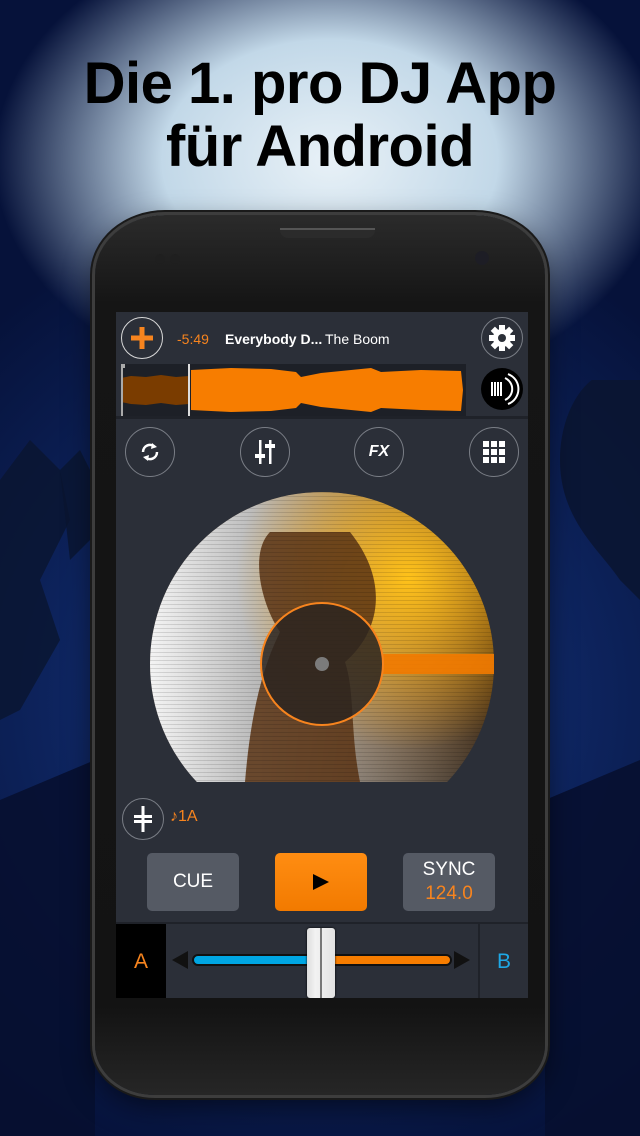 The width and height of the screenshot is (640, 1136). I want to click on deck-a-button: A, so click(141, 961).